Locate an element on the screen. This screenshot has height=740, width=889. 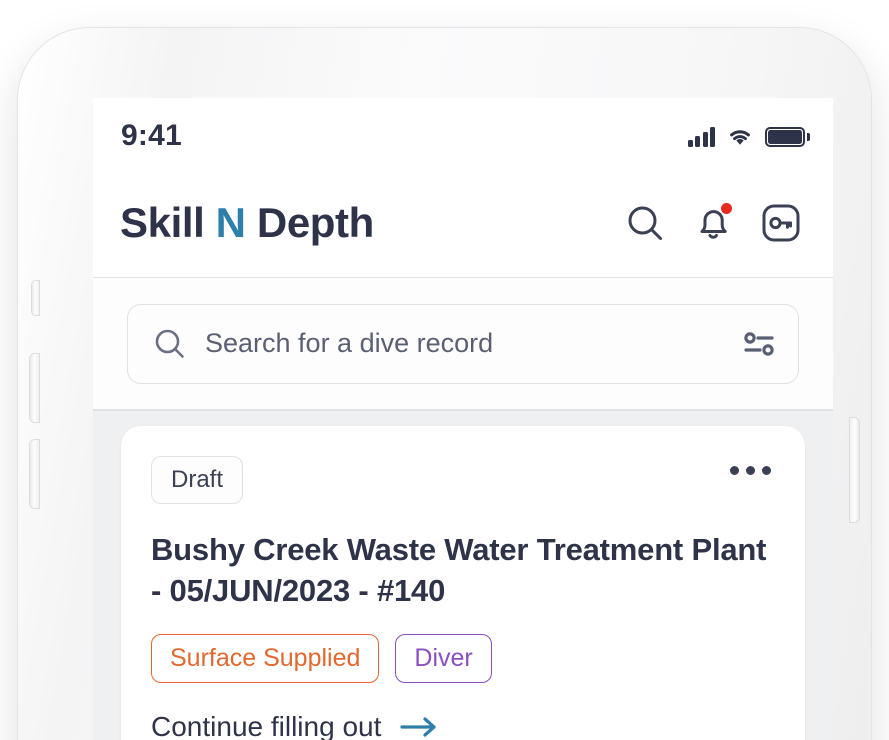
notifications-bell-icon is located at coordinates (713, 223).